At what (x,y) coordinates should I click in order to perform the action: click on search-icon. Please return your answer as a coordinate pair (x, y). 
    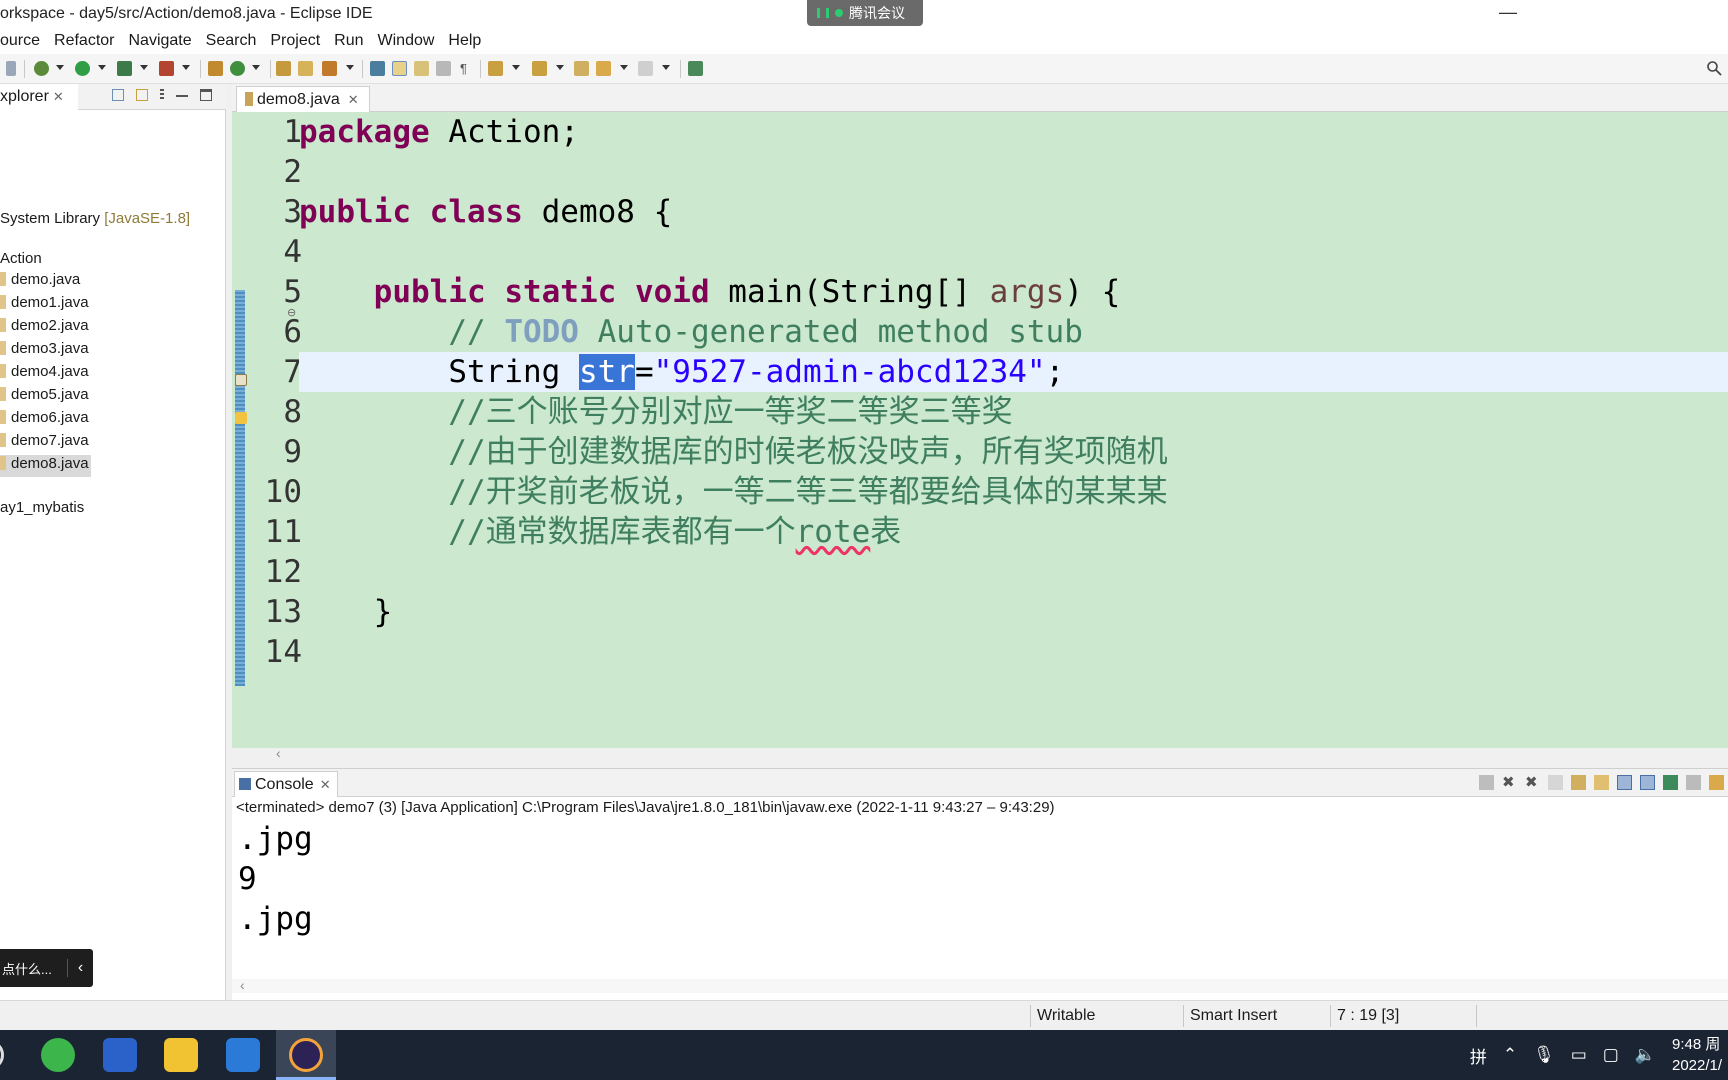
    Looking at the image, I should click on (1714, 68).